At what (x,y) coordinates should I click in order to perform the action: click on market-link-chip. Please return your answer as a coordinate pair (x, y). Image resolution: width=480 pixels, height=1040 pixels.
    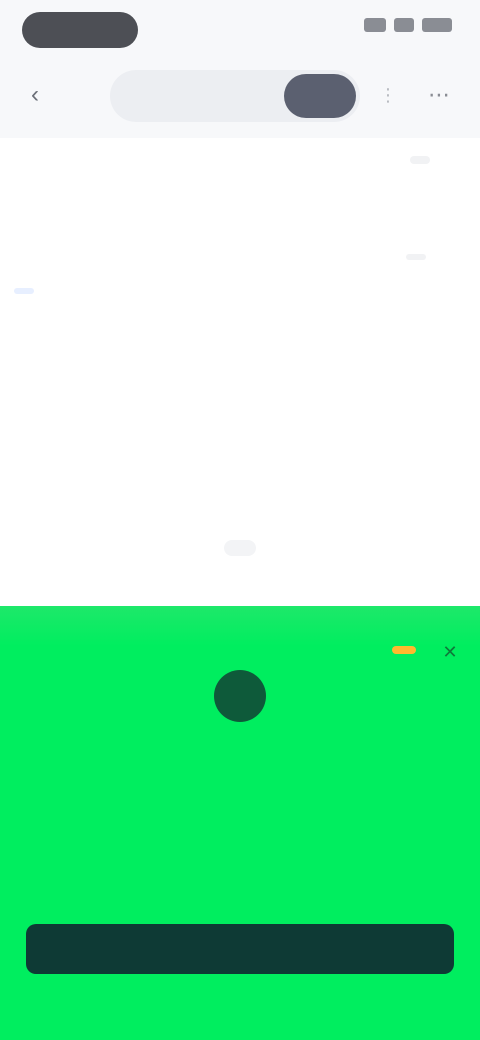
    Looking at the image, I should click on (24, 291).